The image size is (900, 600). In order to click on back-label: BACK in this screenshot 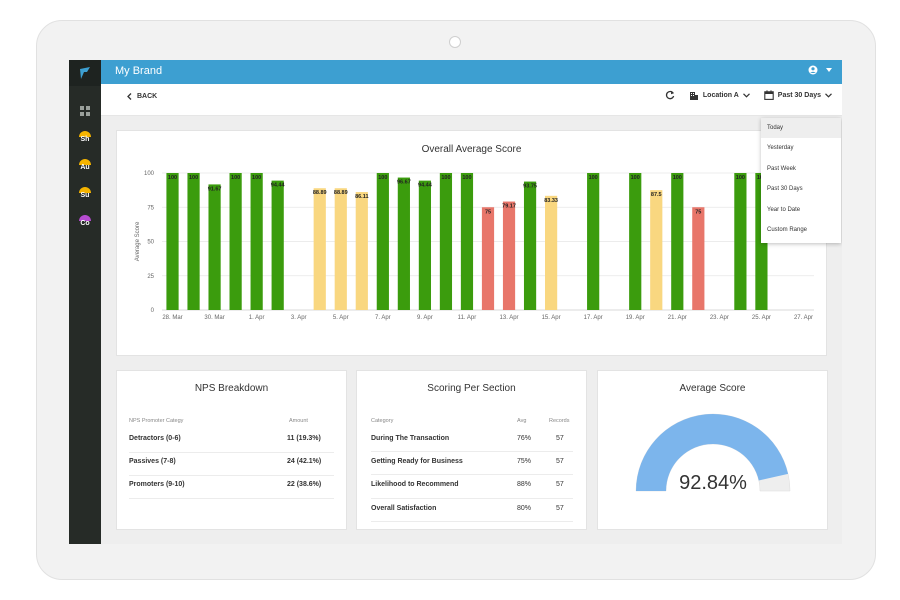, I will do `click(147, 96)`.